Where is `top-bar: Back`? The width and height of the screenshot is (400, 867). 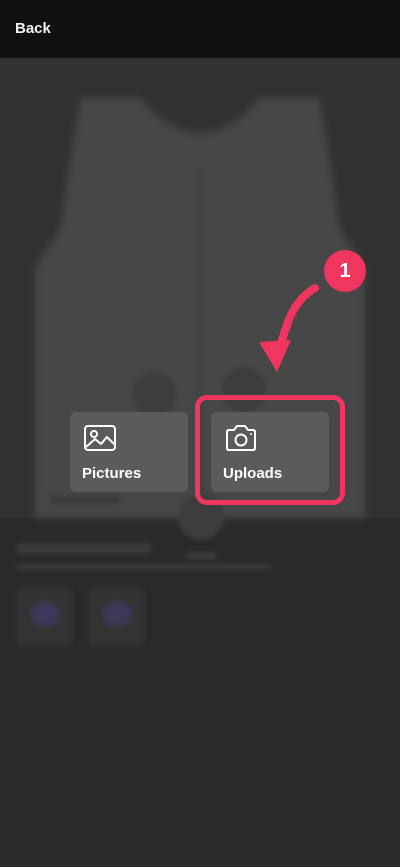
top-bar: Back is located at coordinates (200, 29).